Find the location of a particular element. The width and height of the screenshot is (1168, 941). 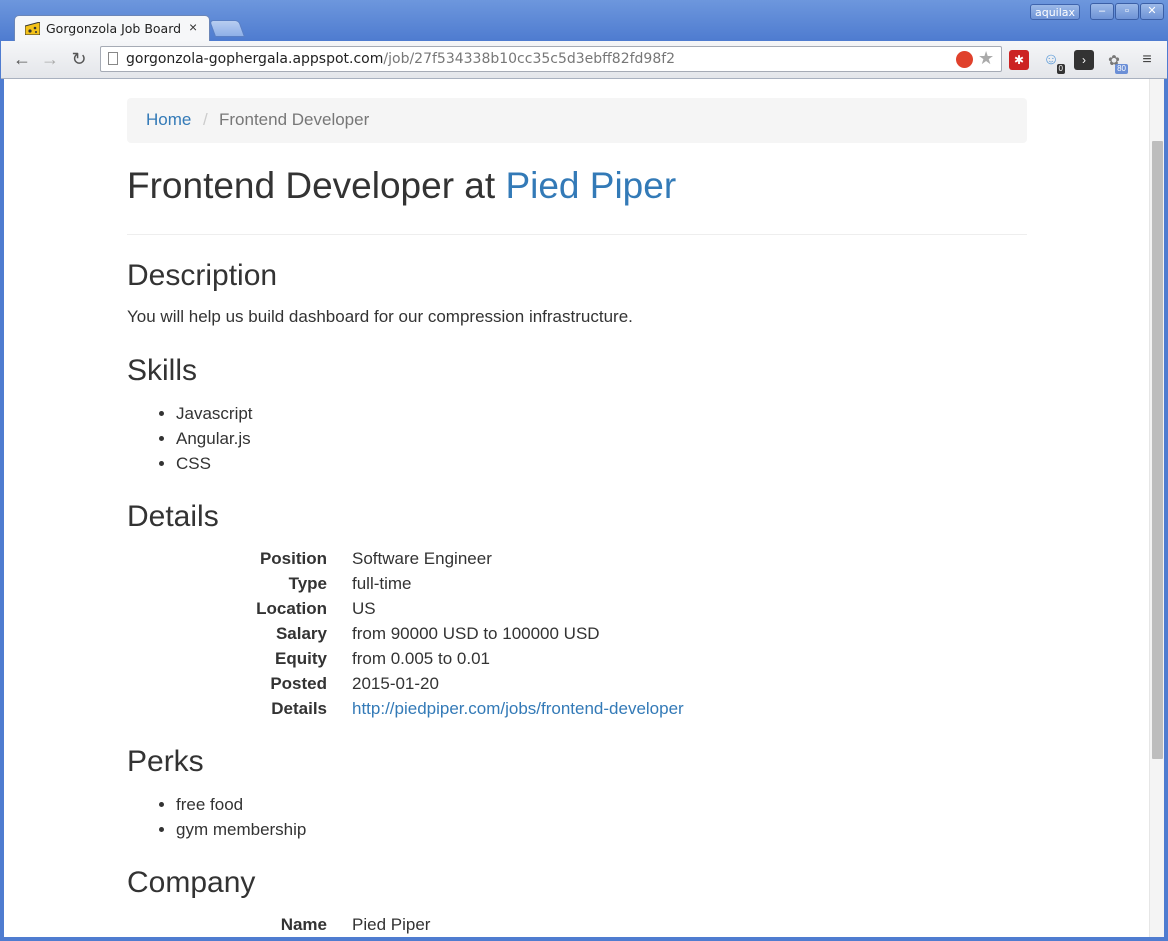

job-title: Frontend Developer at is located at coordinates (316, 185).